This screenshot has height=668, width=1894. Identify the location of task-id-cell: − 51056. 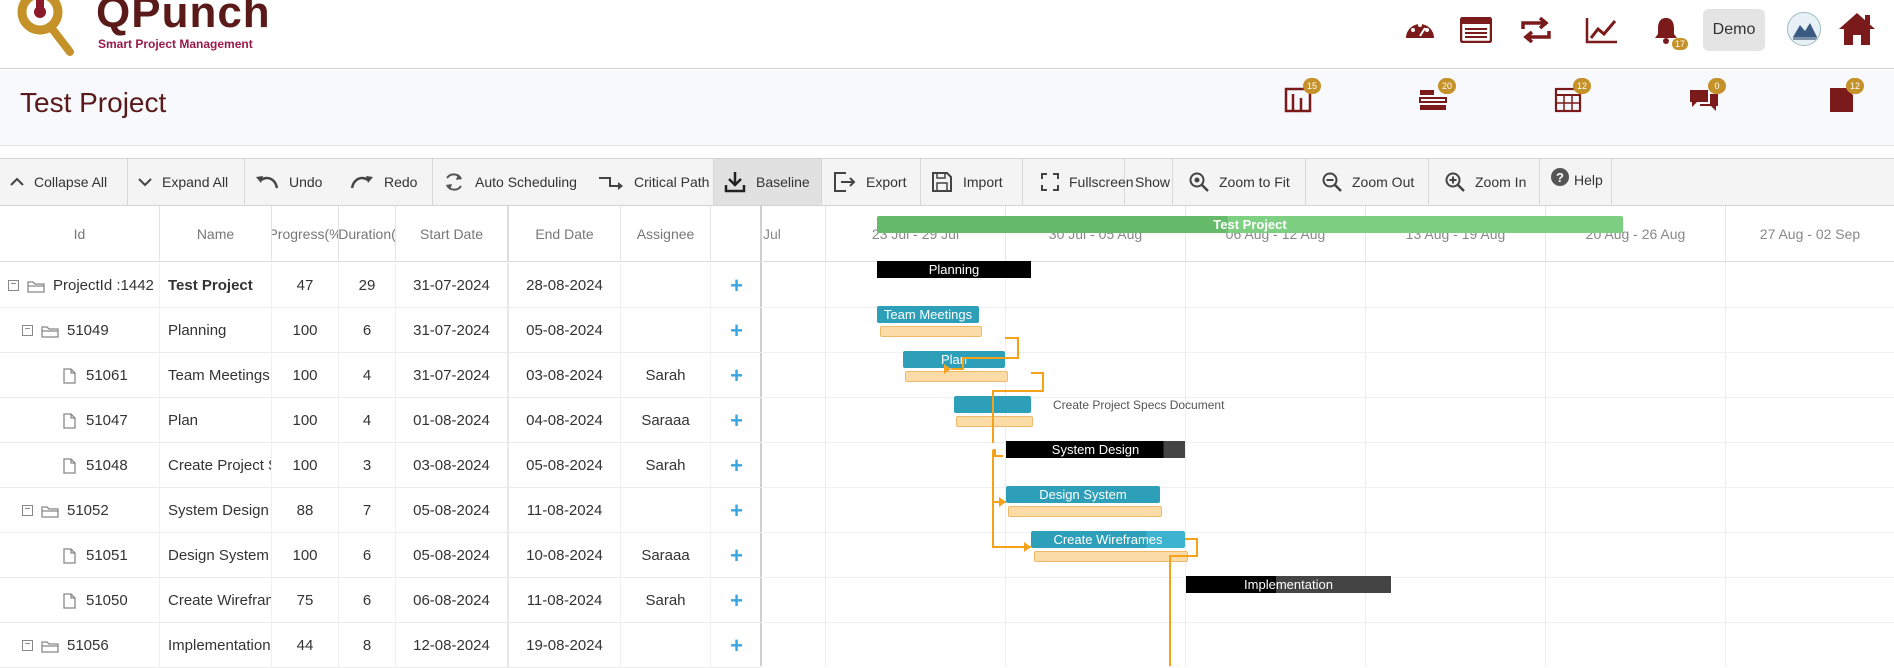
(80, 645).